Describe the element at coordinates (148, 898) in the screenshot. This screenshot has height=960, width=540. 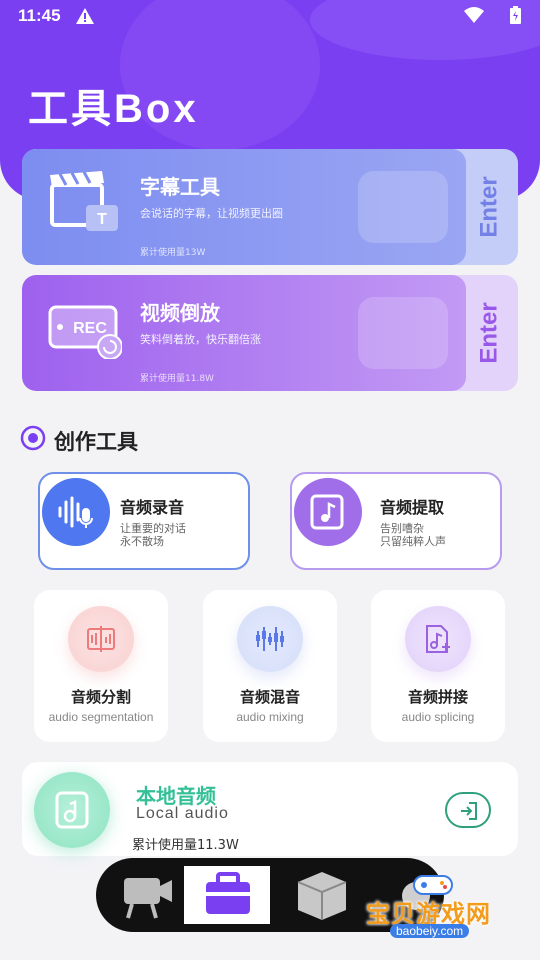
I see `video-camera-icon` at that location.